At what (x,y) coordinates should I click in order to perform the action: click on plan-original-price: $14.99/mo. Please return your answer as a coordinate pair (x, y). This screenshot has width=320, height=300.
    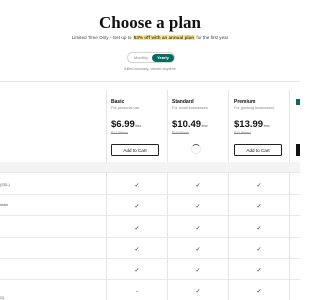
    Looking at the image, I should click on (119, 132).